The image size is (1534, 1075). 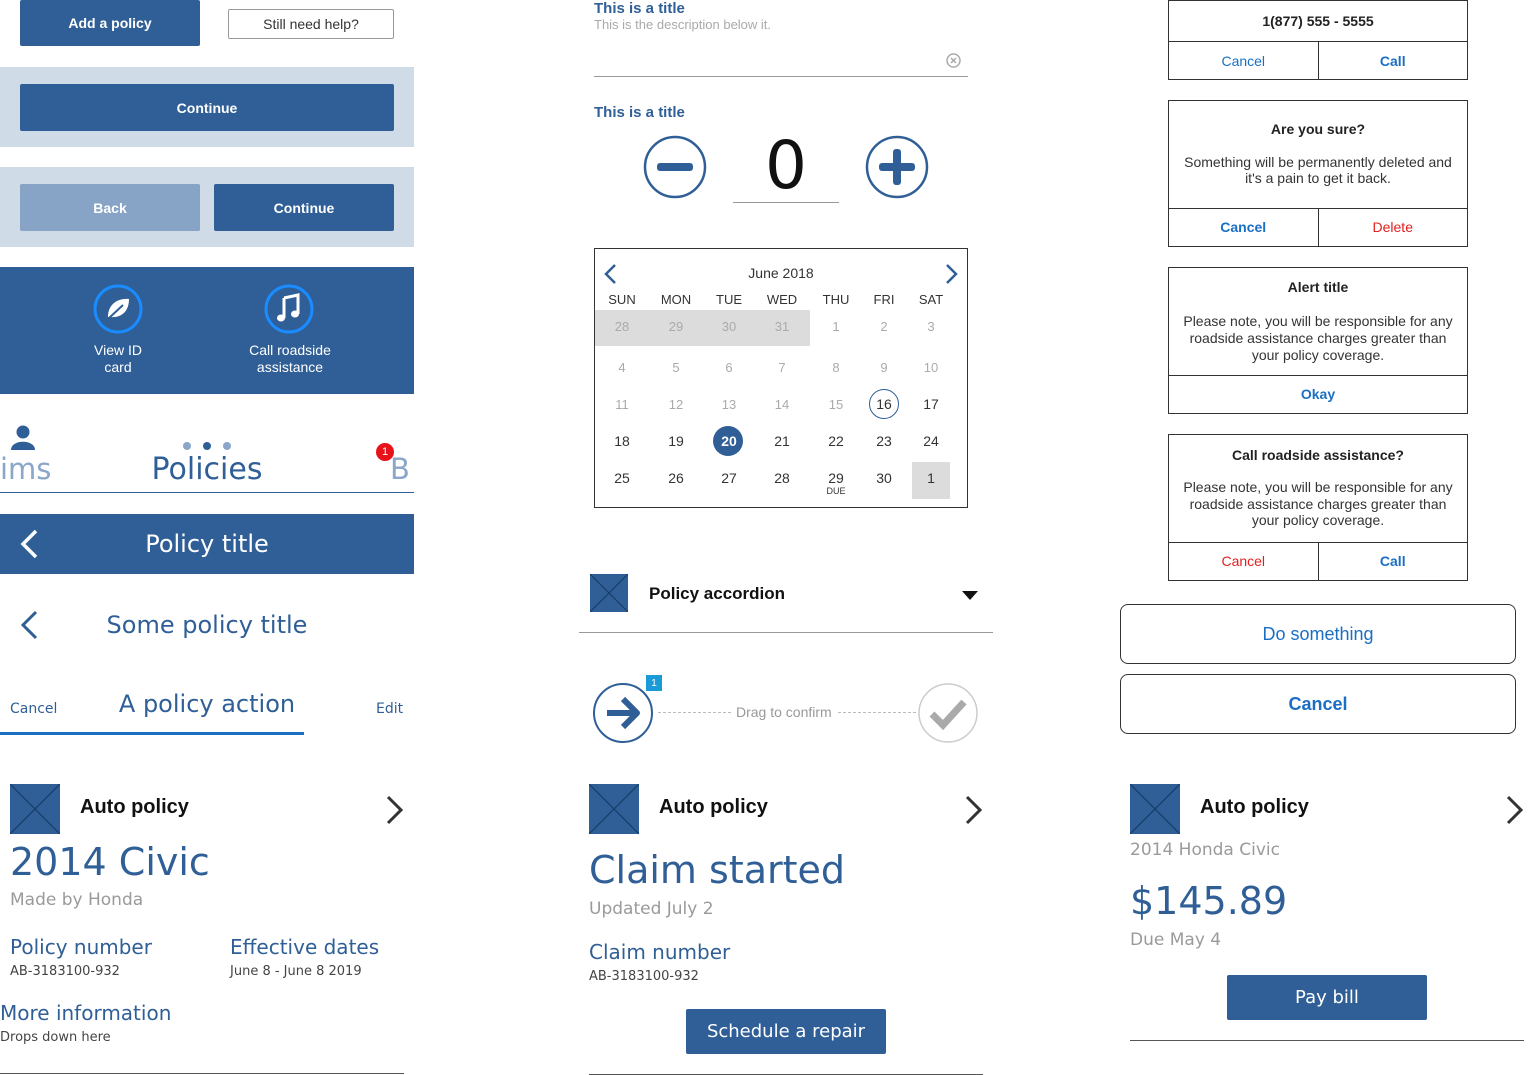 What do you see at coordinates (207, 469) in the screenshot?
I see `tab-policies: Policies` at bounding box center [207, 469].